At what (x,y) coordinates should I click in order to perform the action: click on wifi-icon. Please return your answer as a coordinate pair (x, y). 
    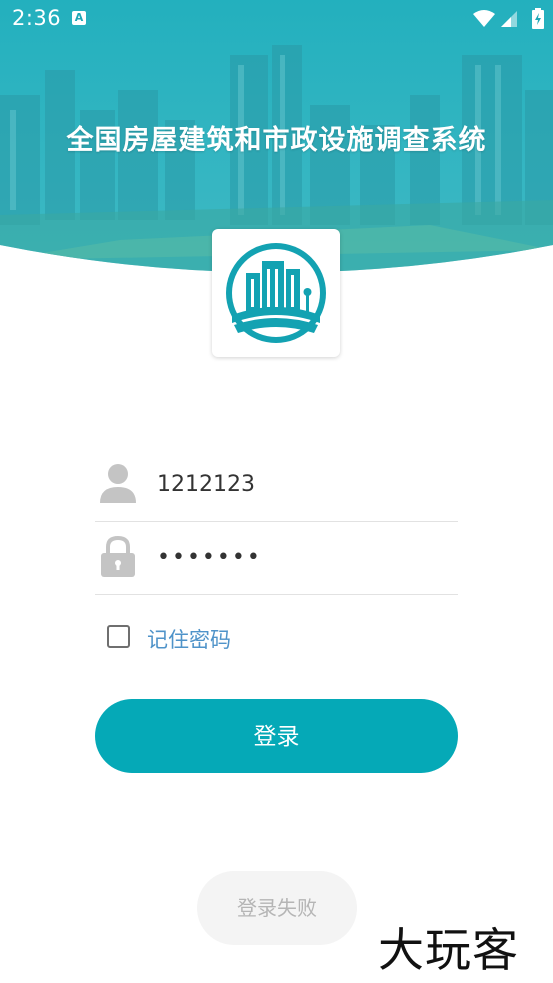
    Looking at the image, I should click on (484, 18).